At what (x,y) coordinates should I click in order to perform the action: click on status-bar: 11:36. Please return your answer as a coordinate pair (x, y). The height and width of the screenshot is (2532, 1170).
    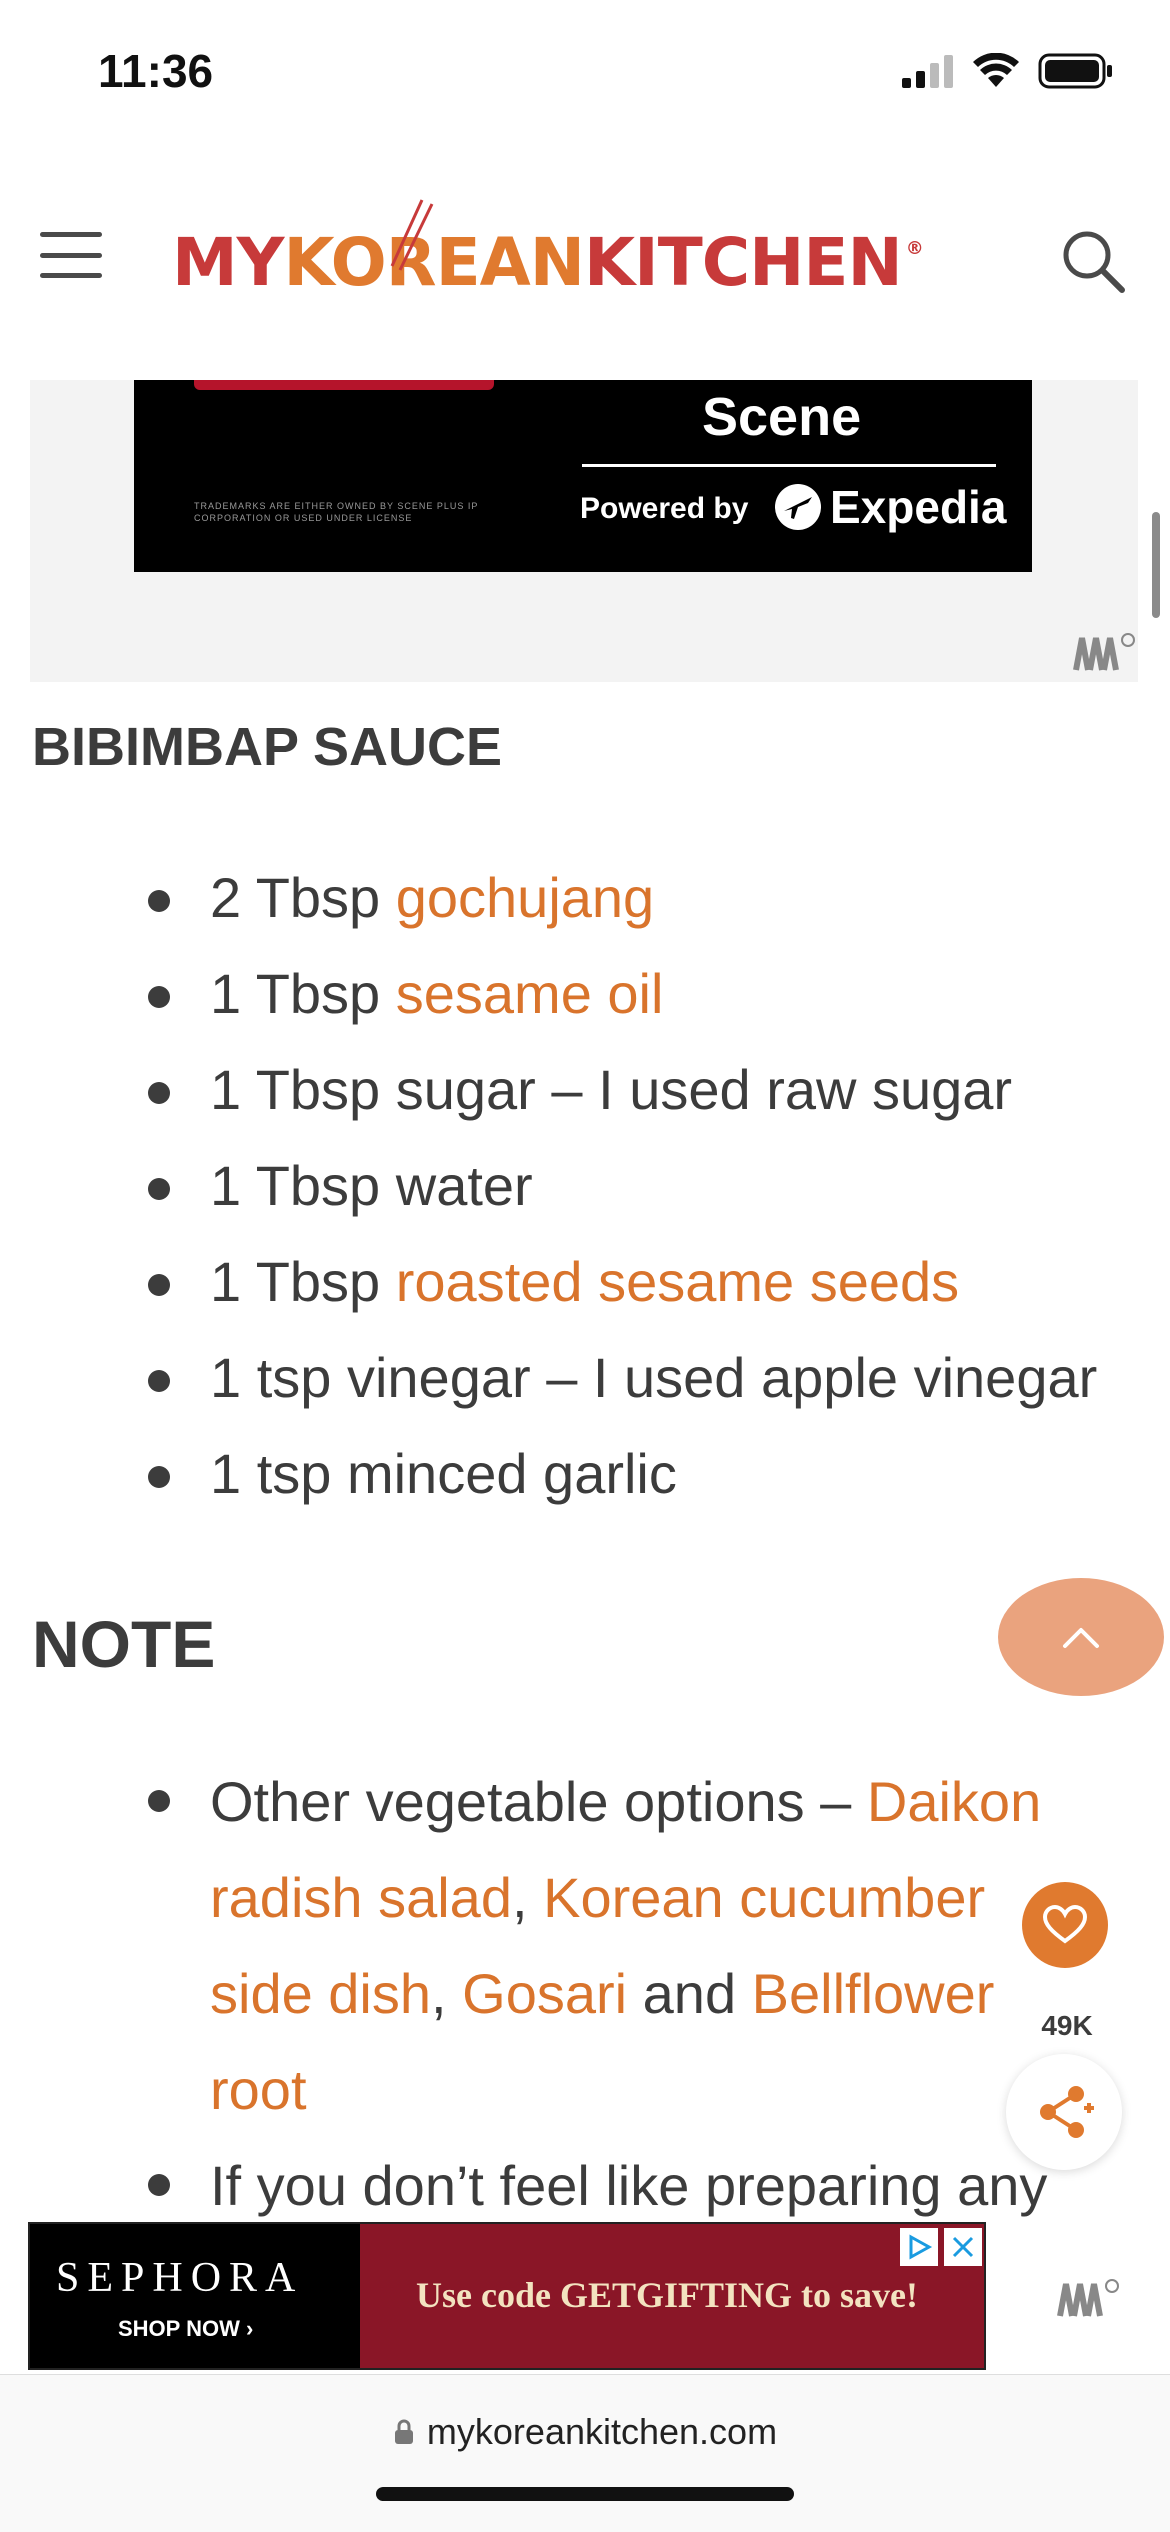
    Looking at the image, I should click on (585, 75).